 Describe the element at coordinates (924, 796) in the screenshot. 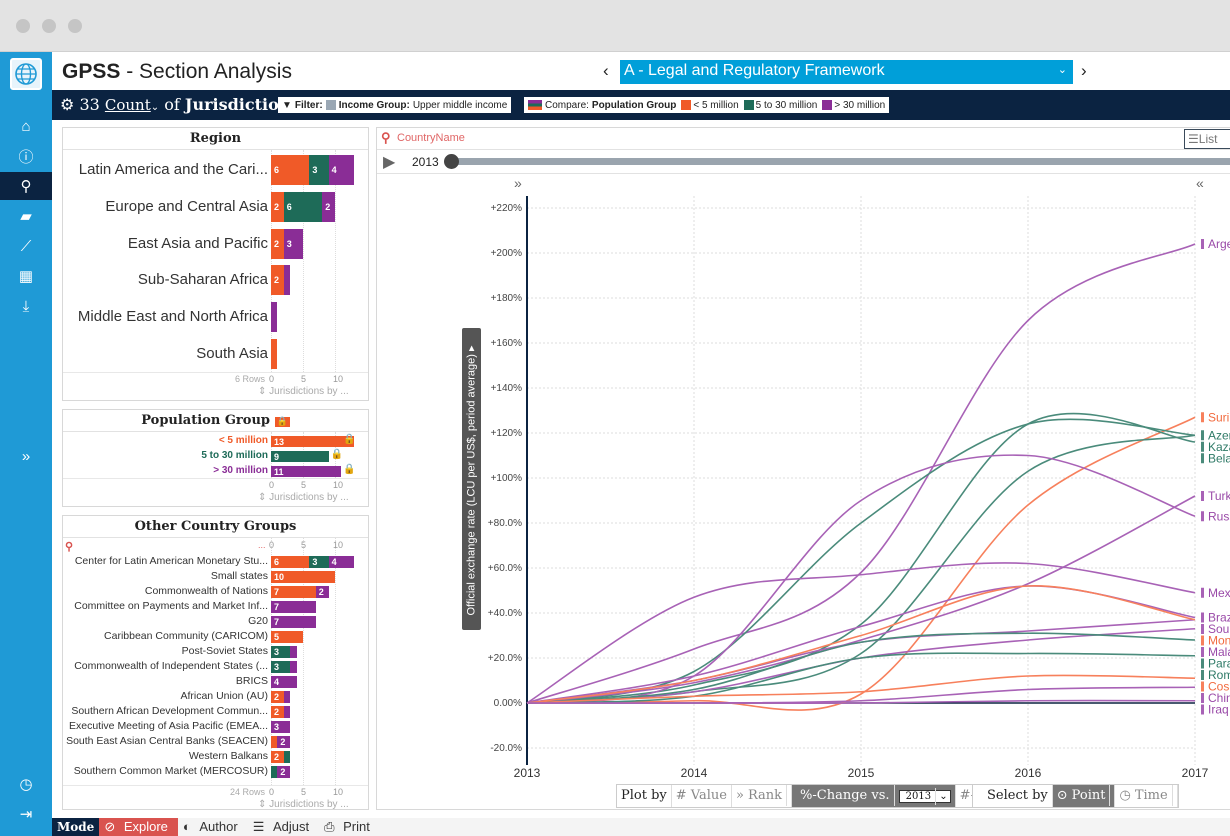

I see `pct-year-select: 2013 ⌄` at that location.